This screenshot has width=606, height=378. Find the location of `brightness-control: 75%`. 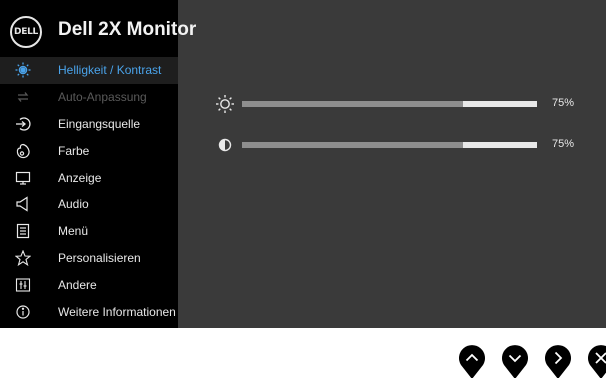

brightness-control: 75% is located at coordinates (399, 104).